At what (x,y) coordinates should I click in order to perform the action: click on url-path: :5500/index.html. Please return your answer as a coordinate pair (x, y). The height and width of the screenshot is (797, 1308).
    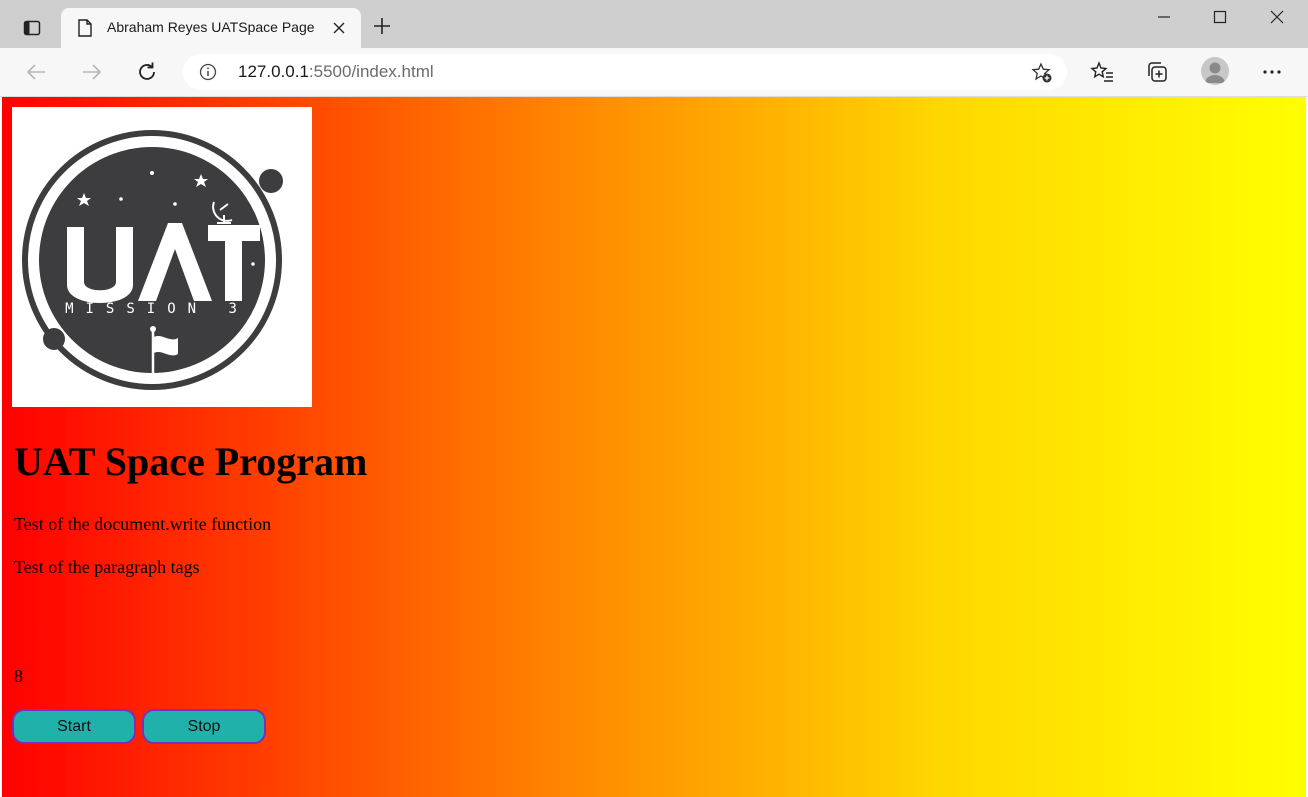
    Looking at the image, I should click on (371, 71).